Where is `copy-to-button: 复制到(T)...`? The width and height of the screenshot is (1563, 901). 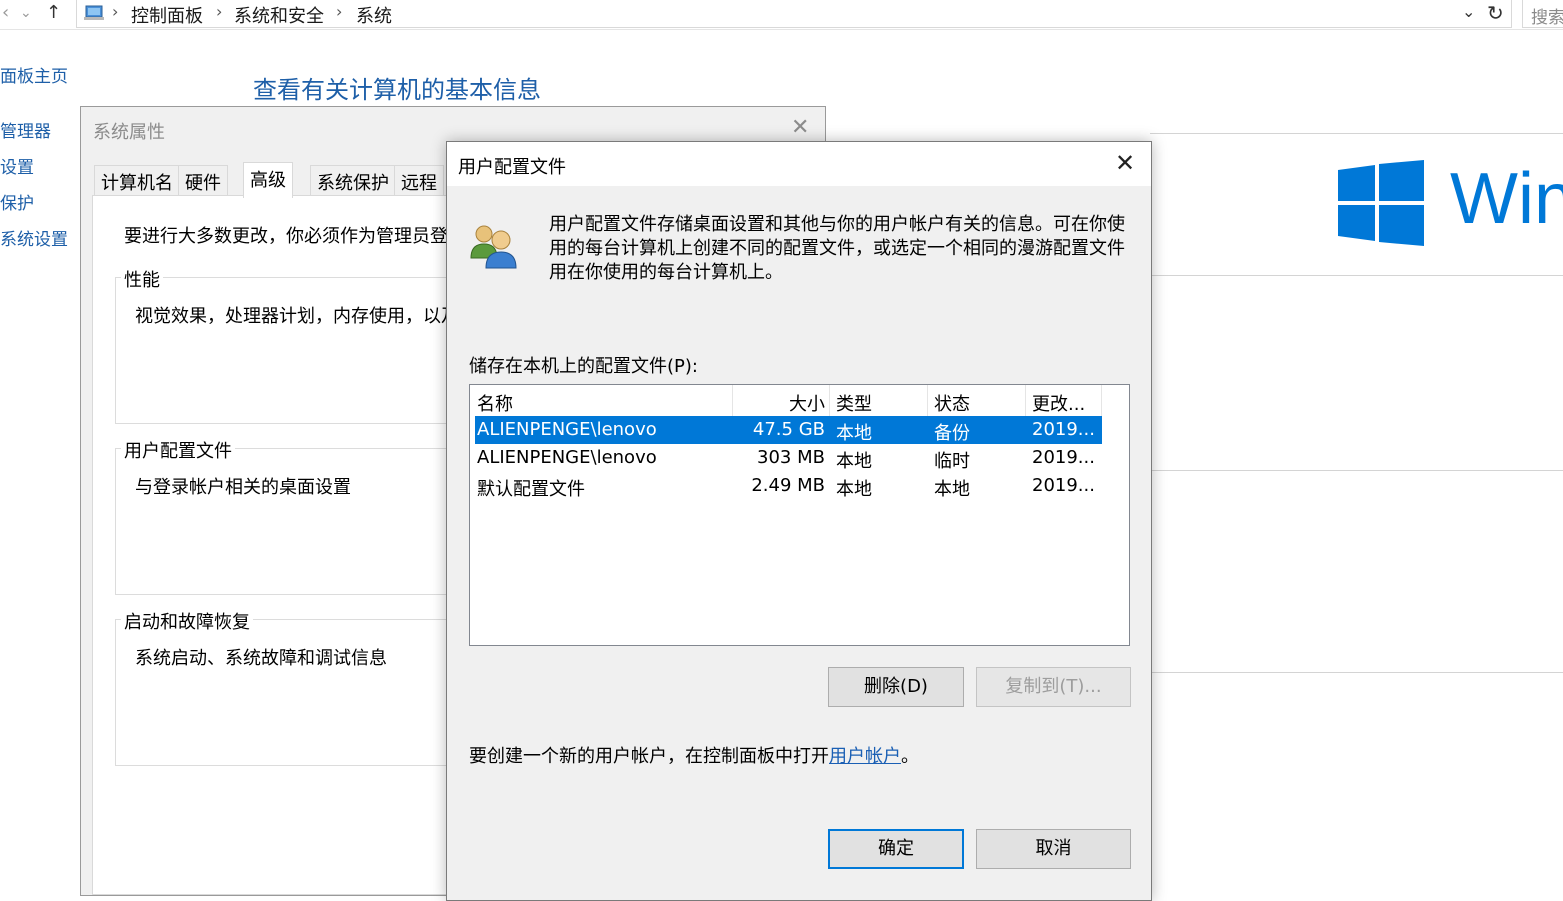
copy-to-button: 复制到(T)... is located at coordinates (1053, 687).